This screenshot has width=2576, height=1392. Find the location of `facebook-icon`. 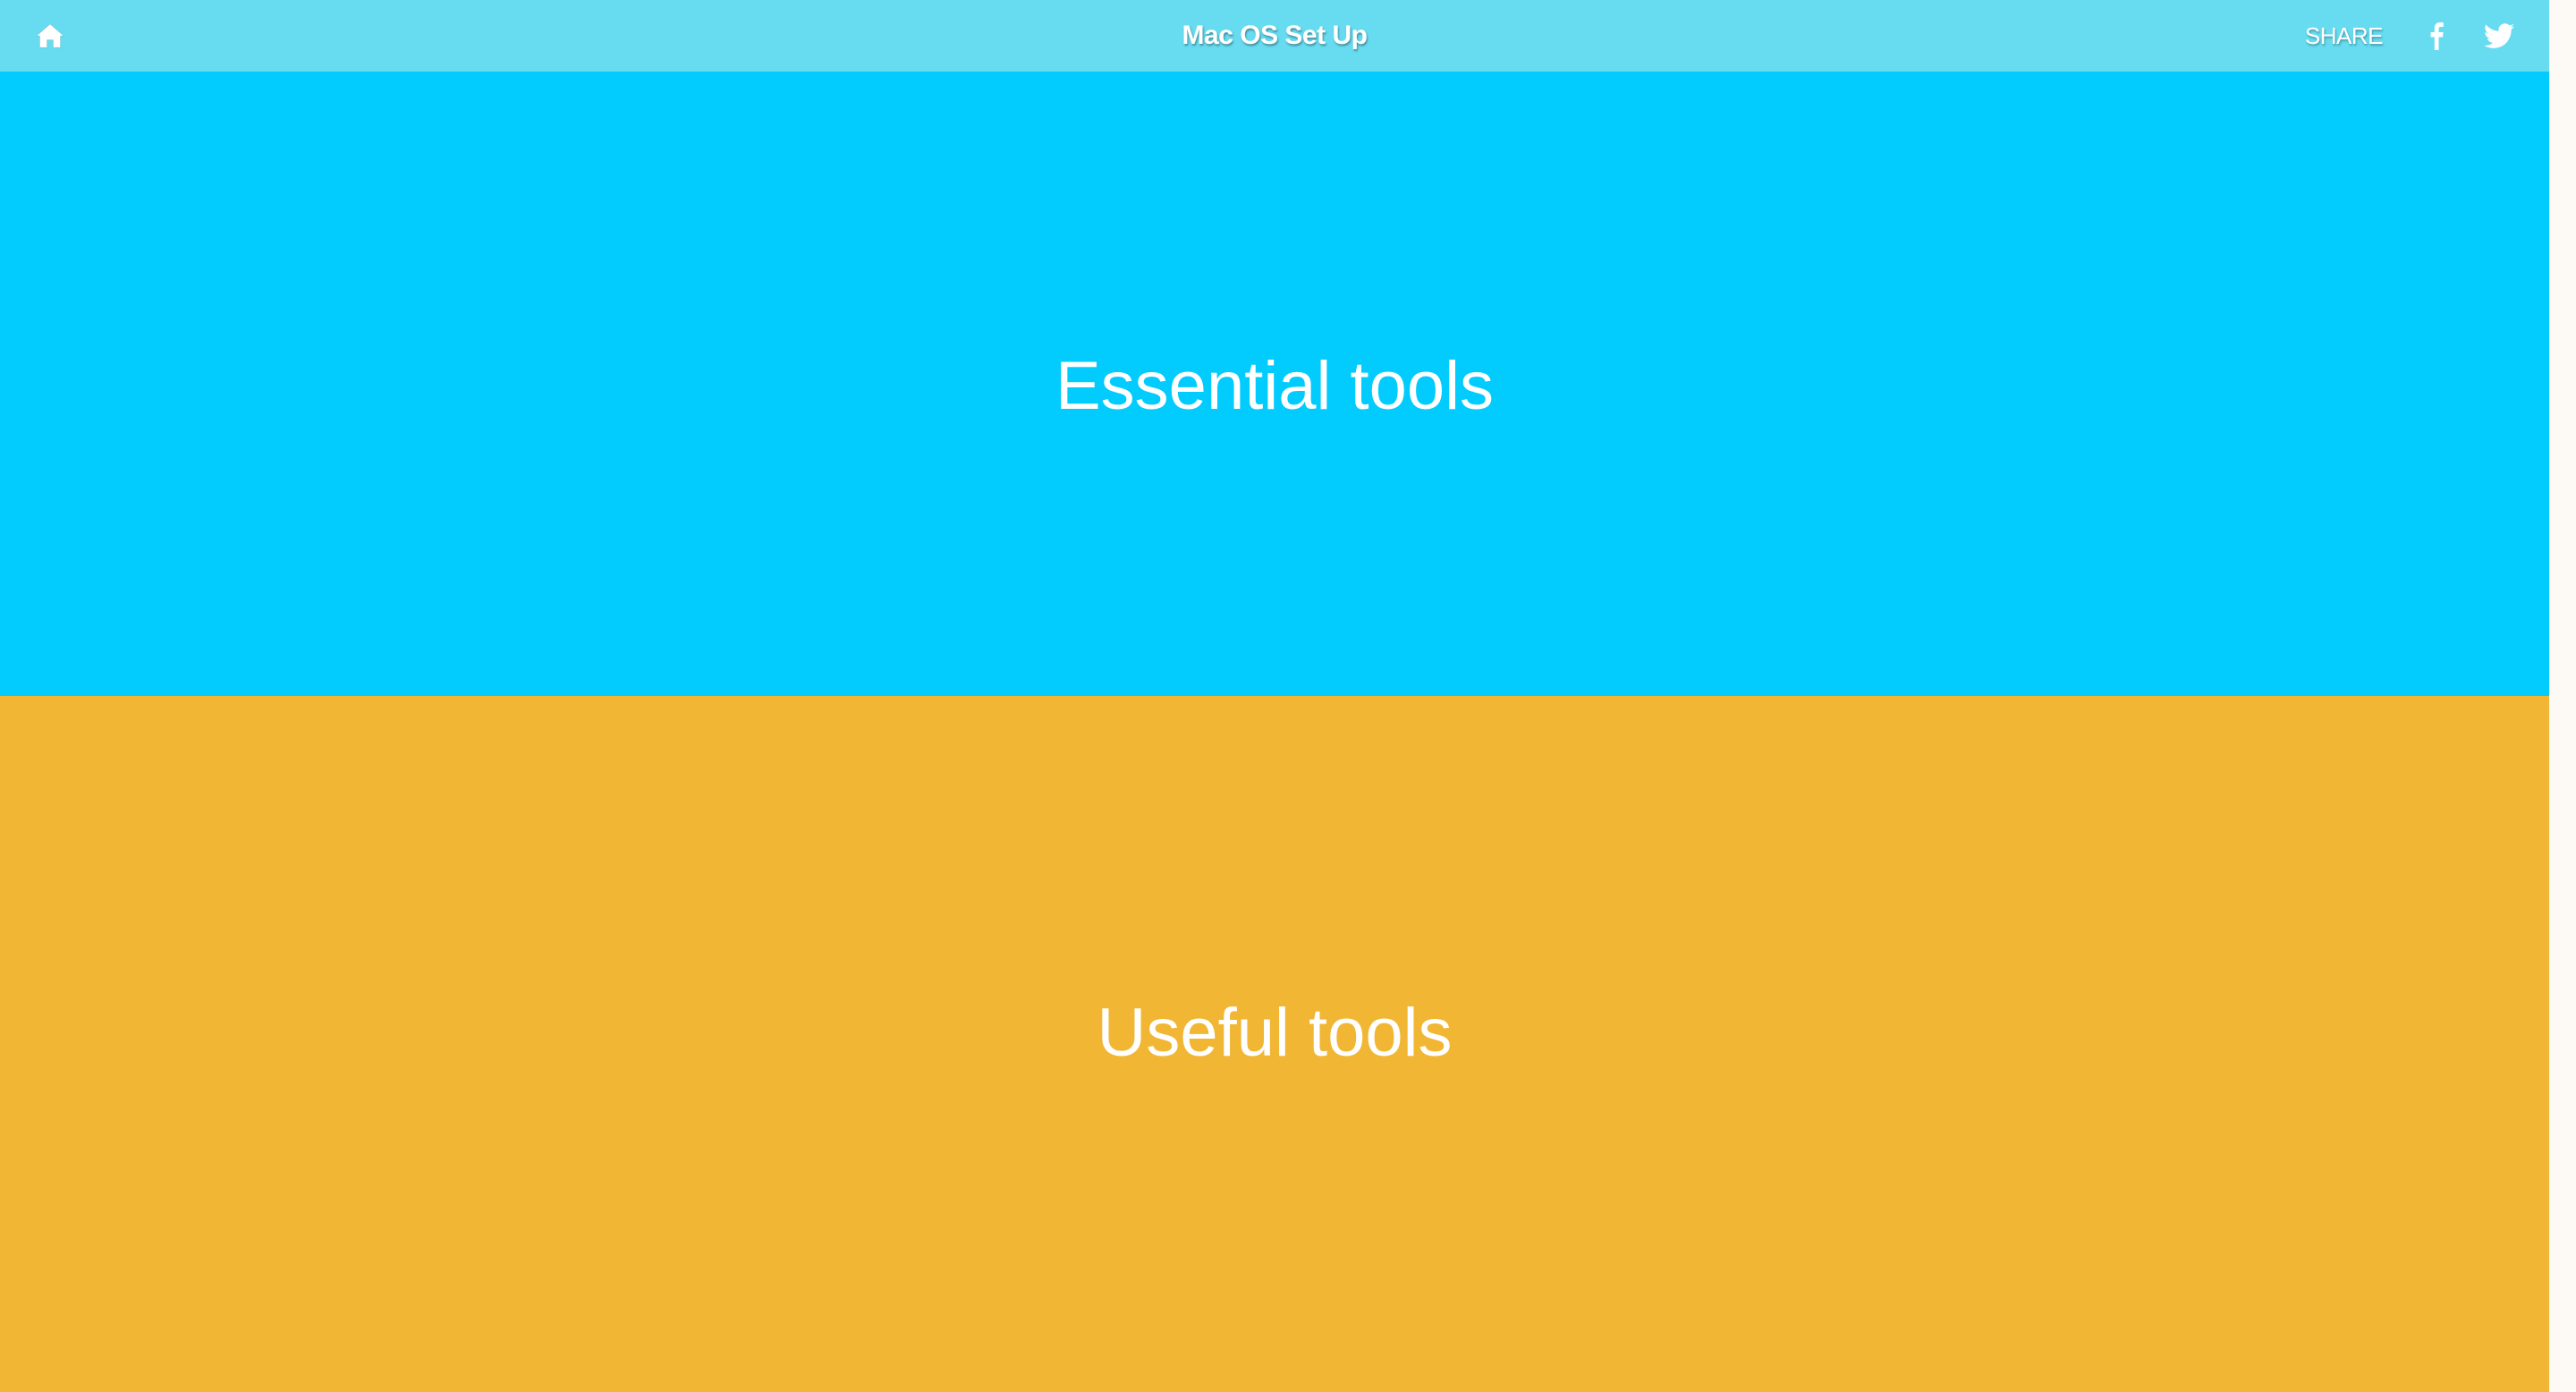

facebook-icon is located at coordinates (2437, 36).